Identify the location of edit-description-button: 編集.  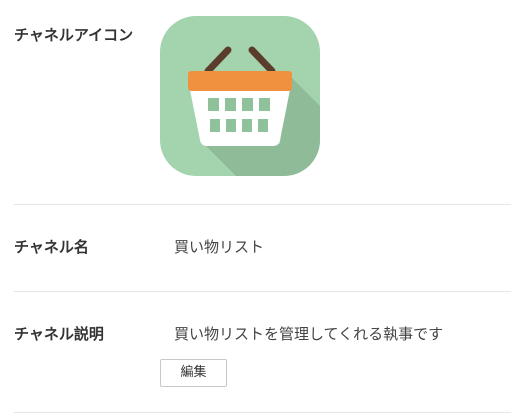
(193, 373).